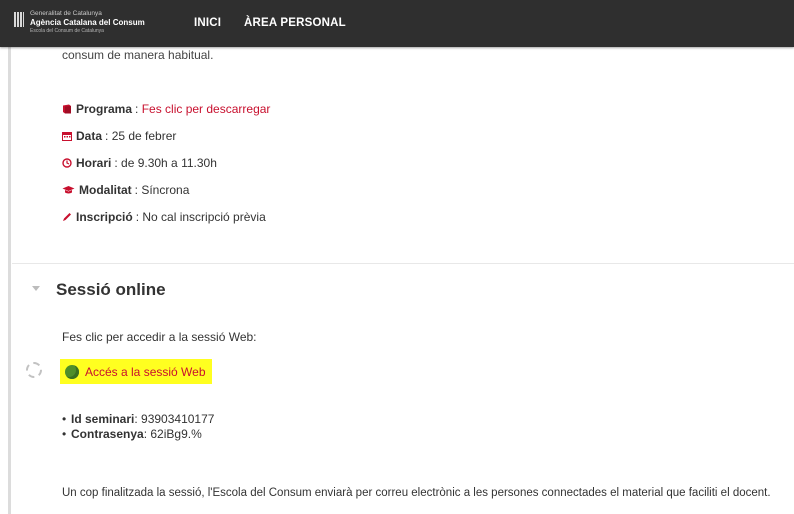  I want to click on horari-label: Horari, so click(94, 163).